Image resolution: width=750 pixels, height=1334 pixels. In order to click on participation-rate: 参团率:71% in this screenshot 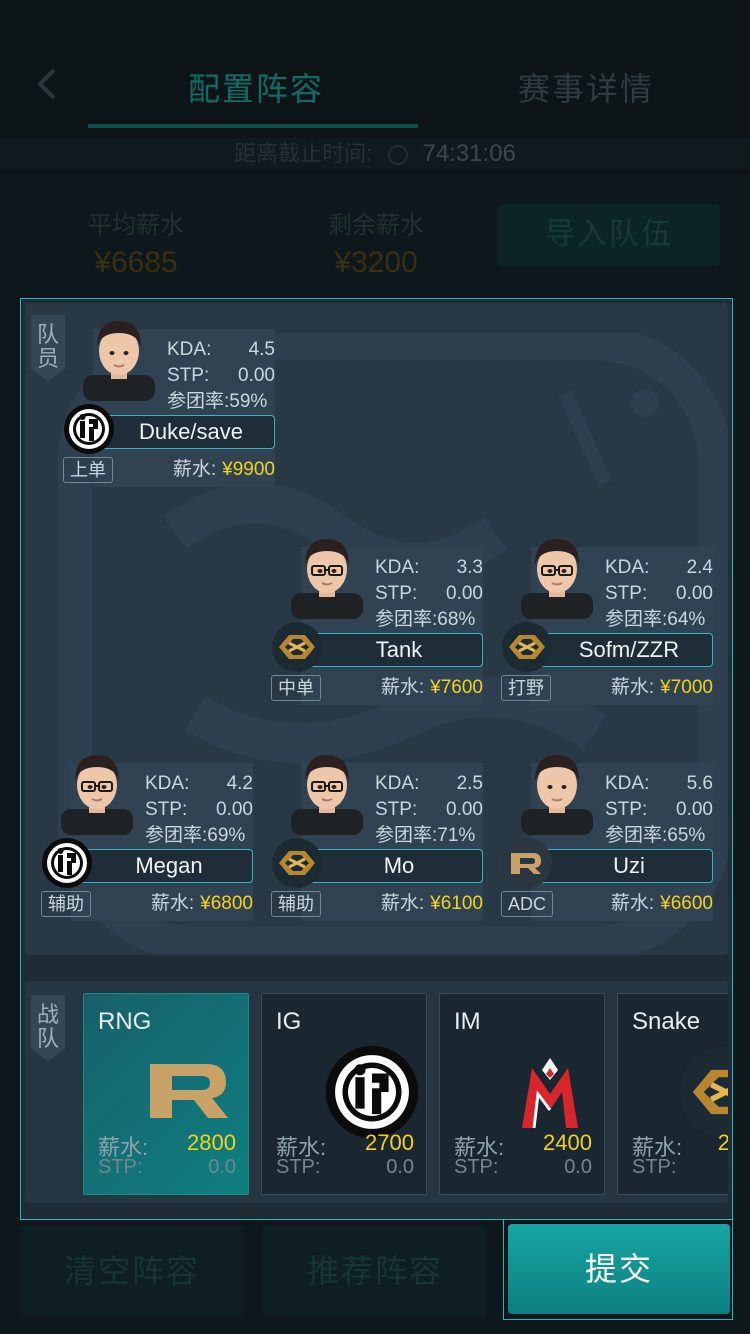, I will do `click(425, 835)`.